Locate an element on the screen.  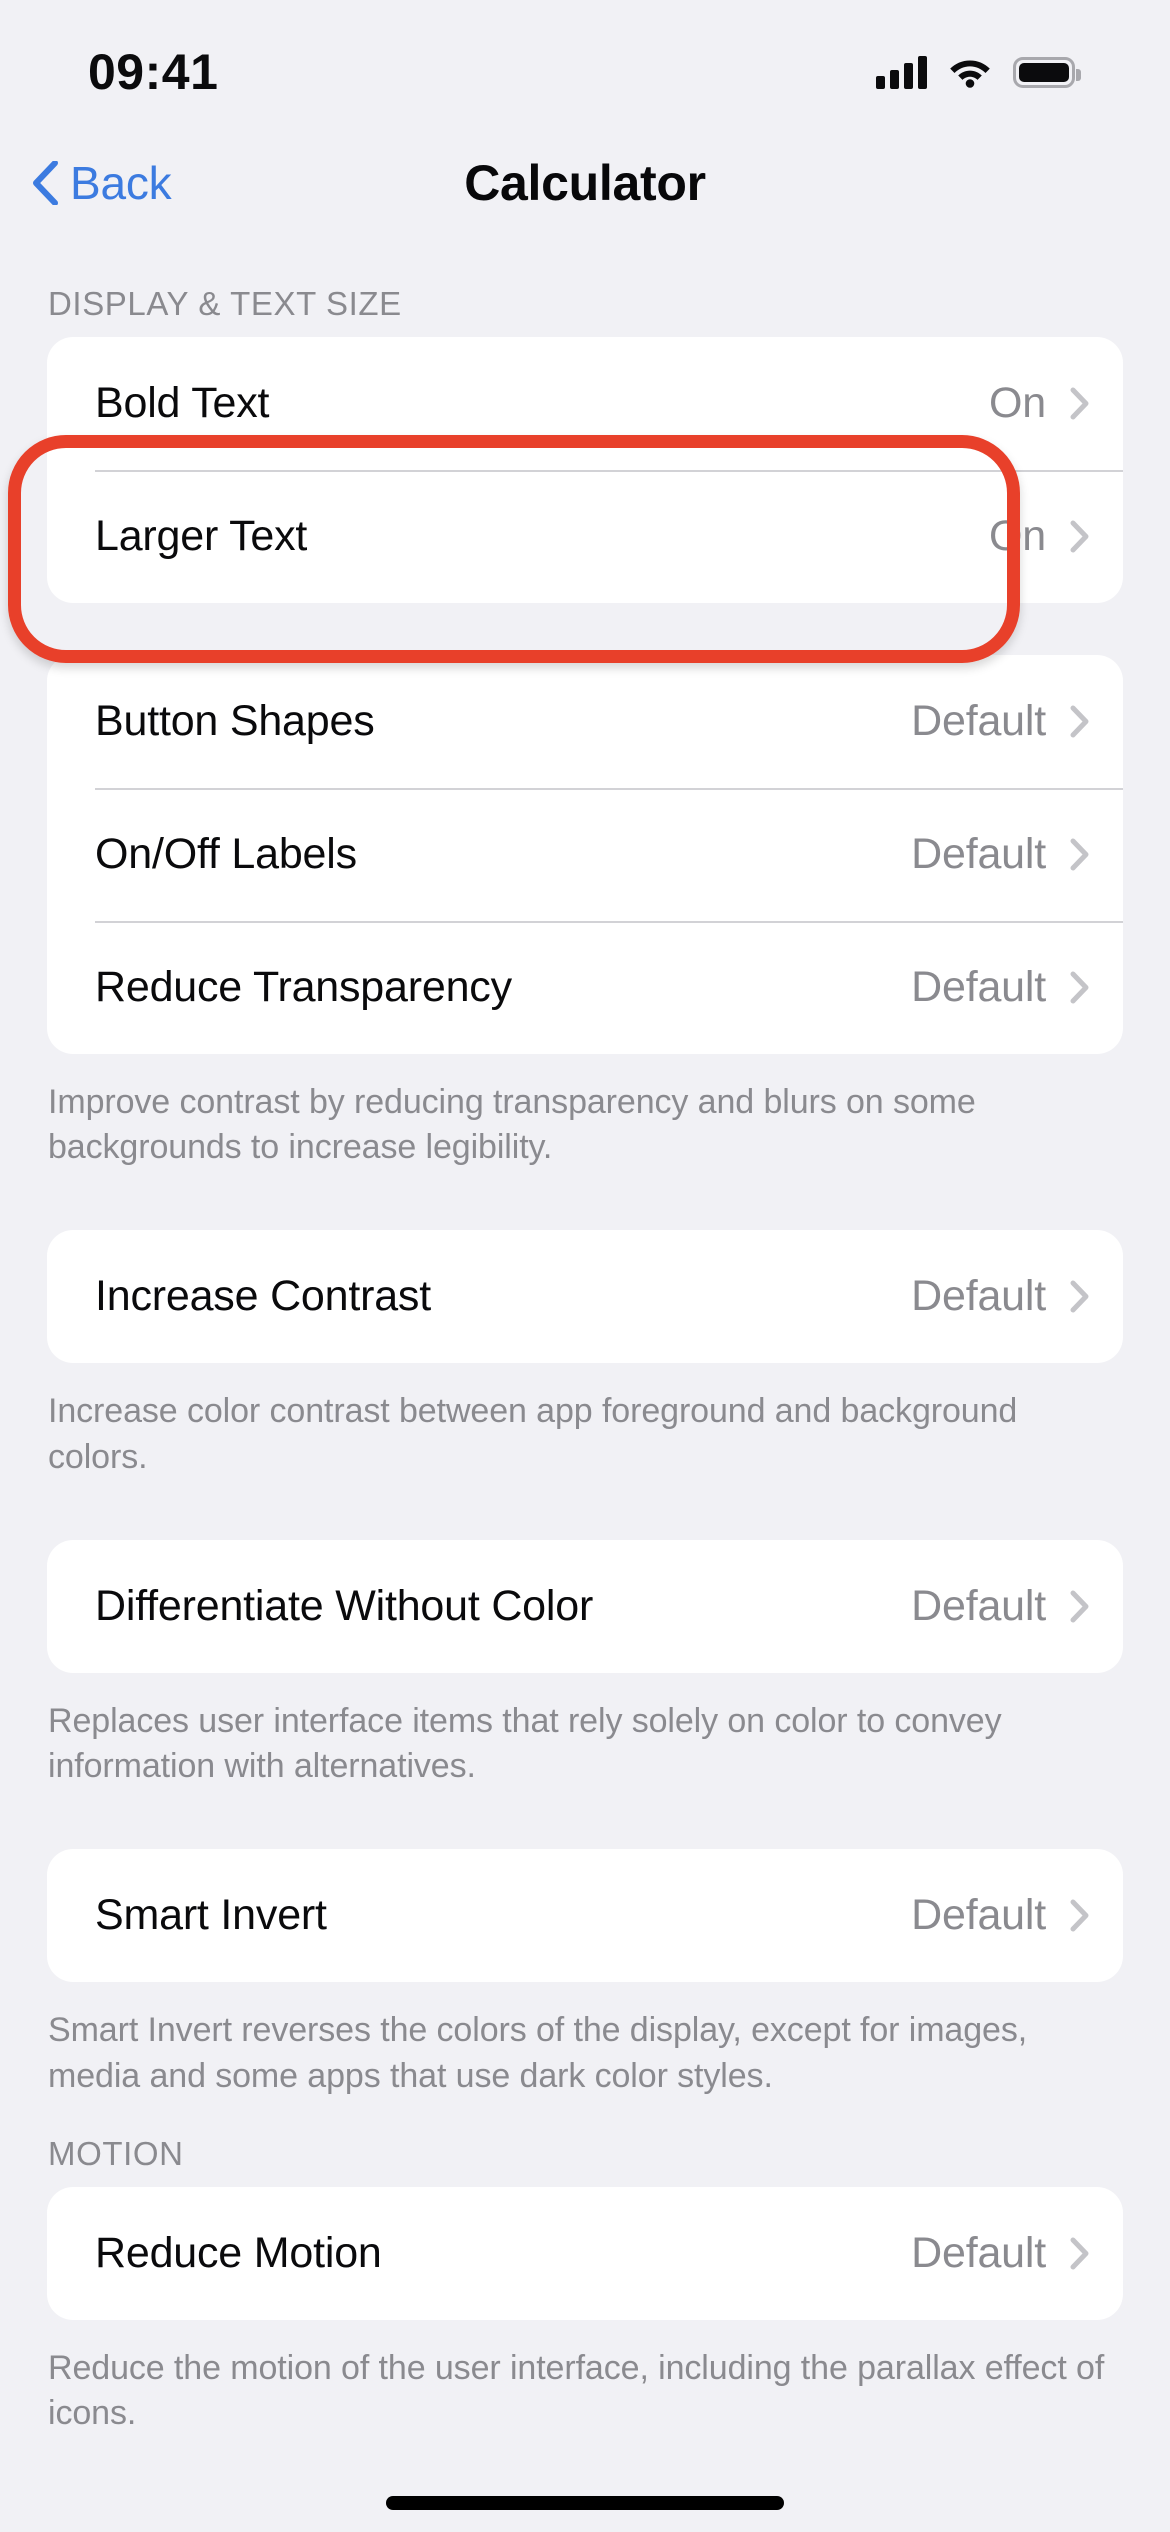
row-label: Reduce Motion is located at coordinates (238, 2252).